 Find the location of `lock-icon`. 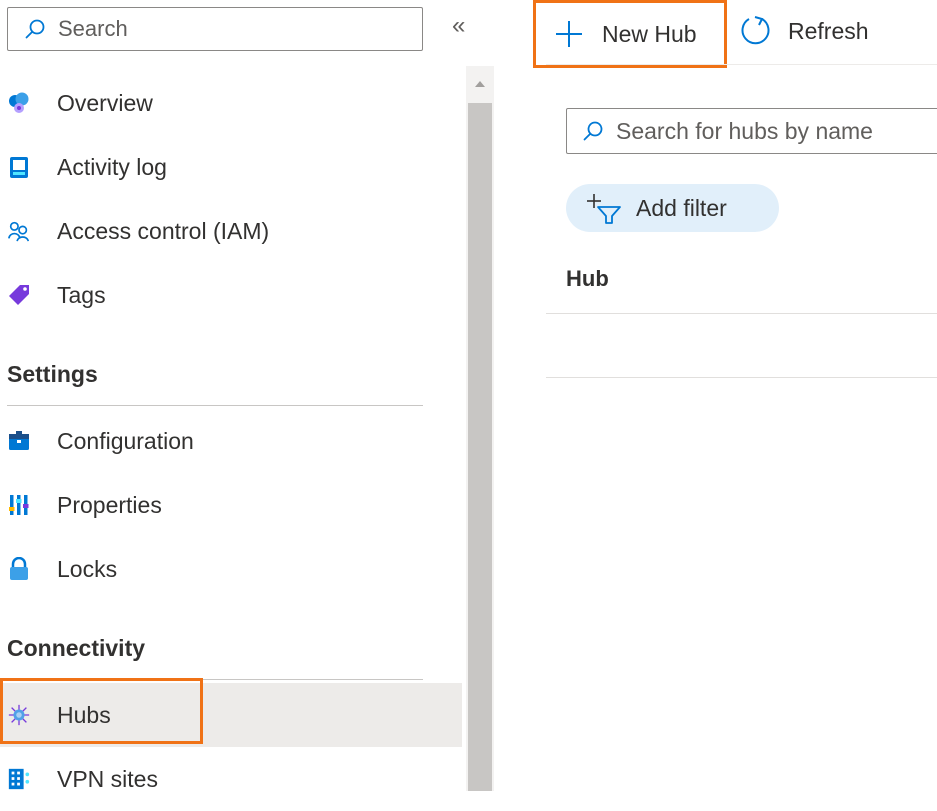

lock-icon is located at coordinates (19, 569).